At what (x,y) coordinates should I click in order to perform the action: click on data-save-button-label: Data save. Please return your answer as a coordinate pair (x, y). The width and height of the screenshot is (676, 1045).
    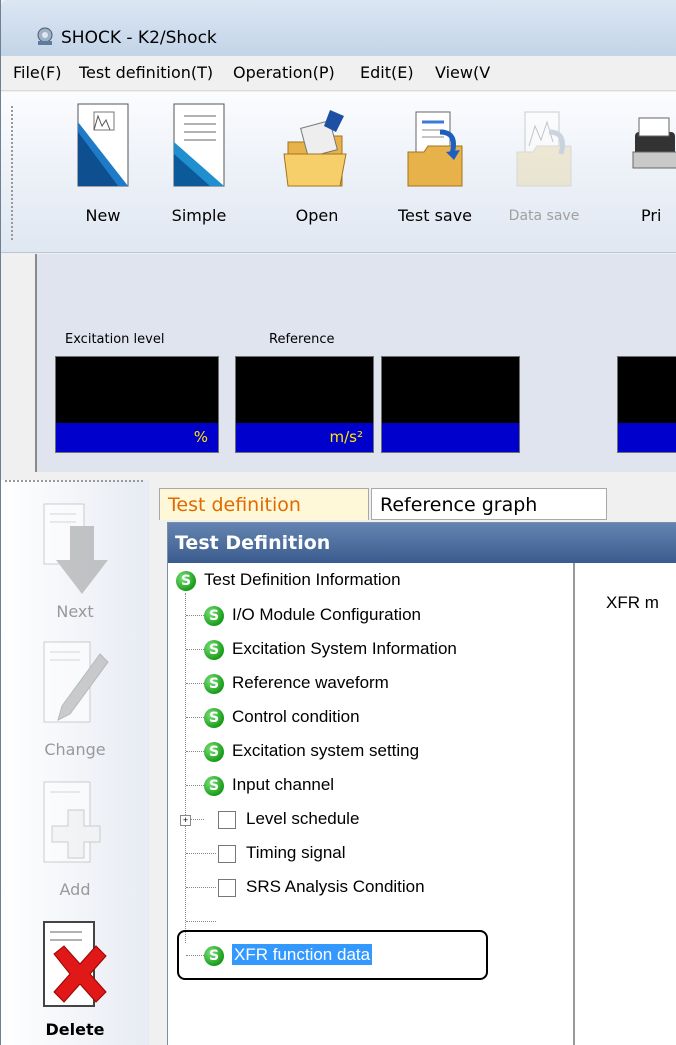
    Looking at the image, I should click on (544, 216).